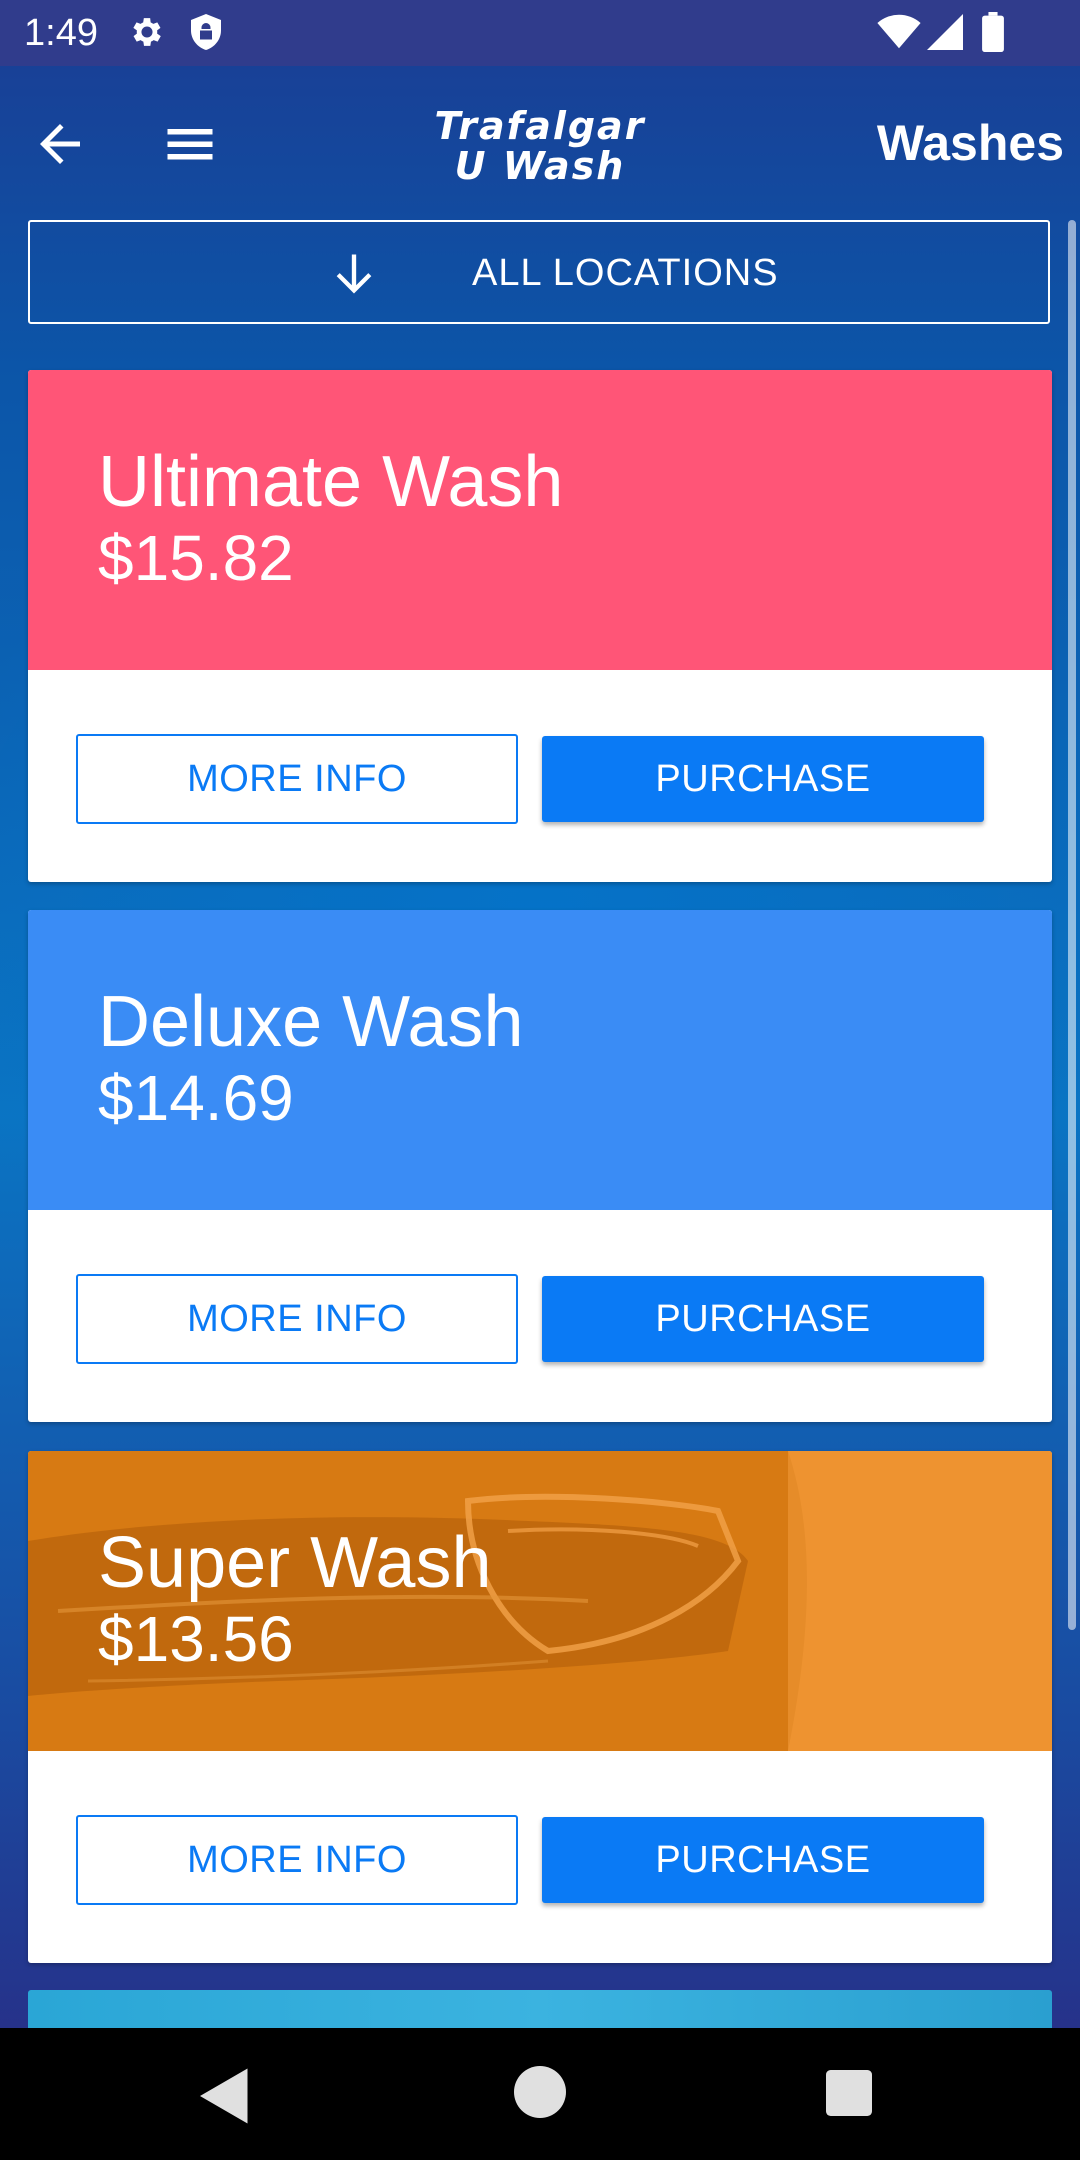 The height and width of the screenshot is (2160, 1080). I want to click on brand-logo-line2: U Wash, so click(540, 166).